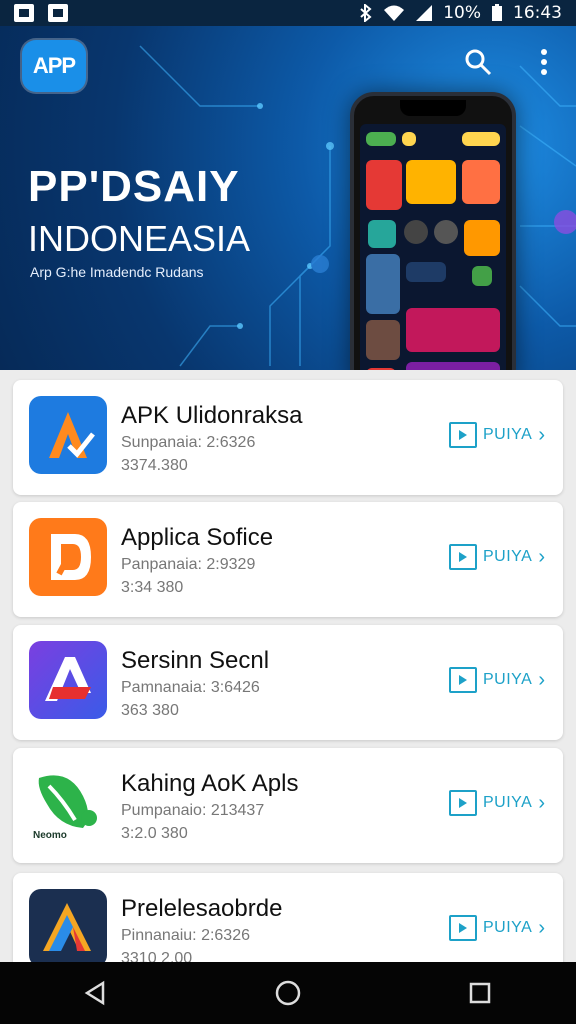 This screenshot has width=576, height=1024. What do you see at coordinates (433, 247) in the screenshot?
I see `phone-screen` at bounding box center [433, 247].